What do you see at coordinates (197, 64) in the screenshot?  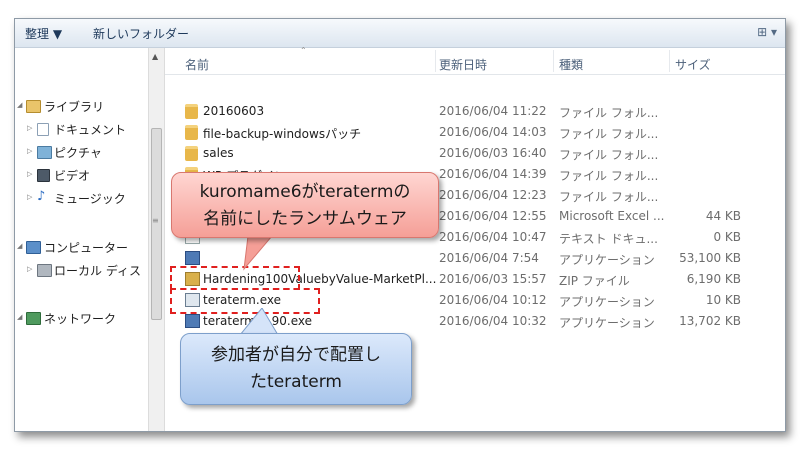 I see `column-header-name: 名前` at bounding box center [197, 64].